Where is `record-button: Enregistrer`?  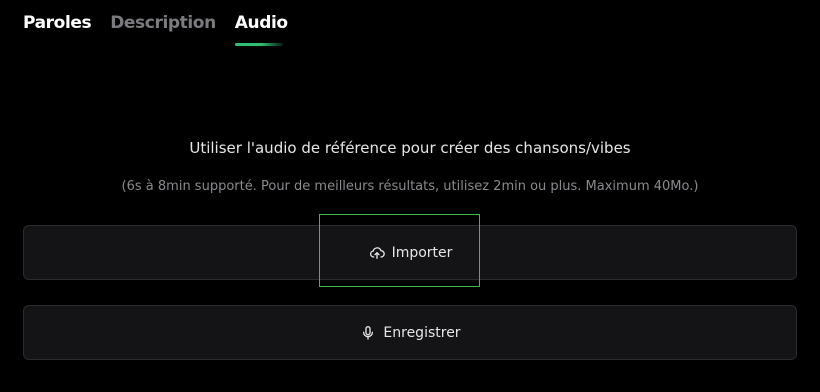 record-button: Enregistrer is located at coordinates (410, 332).